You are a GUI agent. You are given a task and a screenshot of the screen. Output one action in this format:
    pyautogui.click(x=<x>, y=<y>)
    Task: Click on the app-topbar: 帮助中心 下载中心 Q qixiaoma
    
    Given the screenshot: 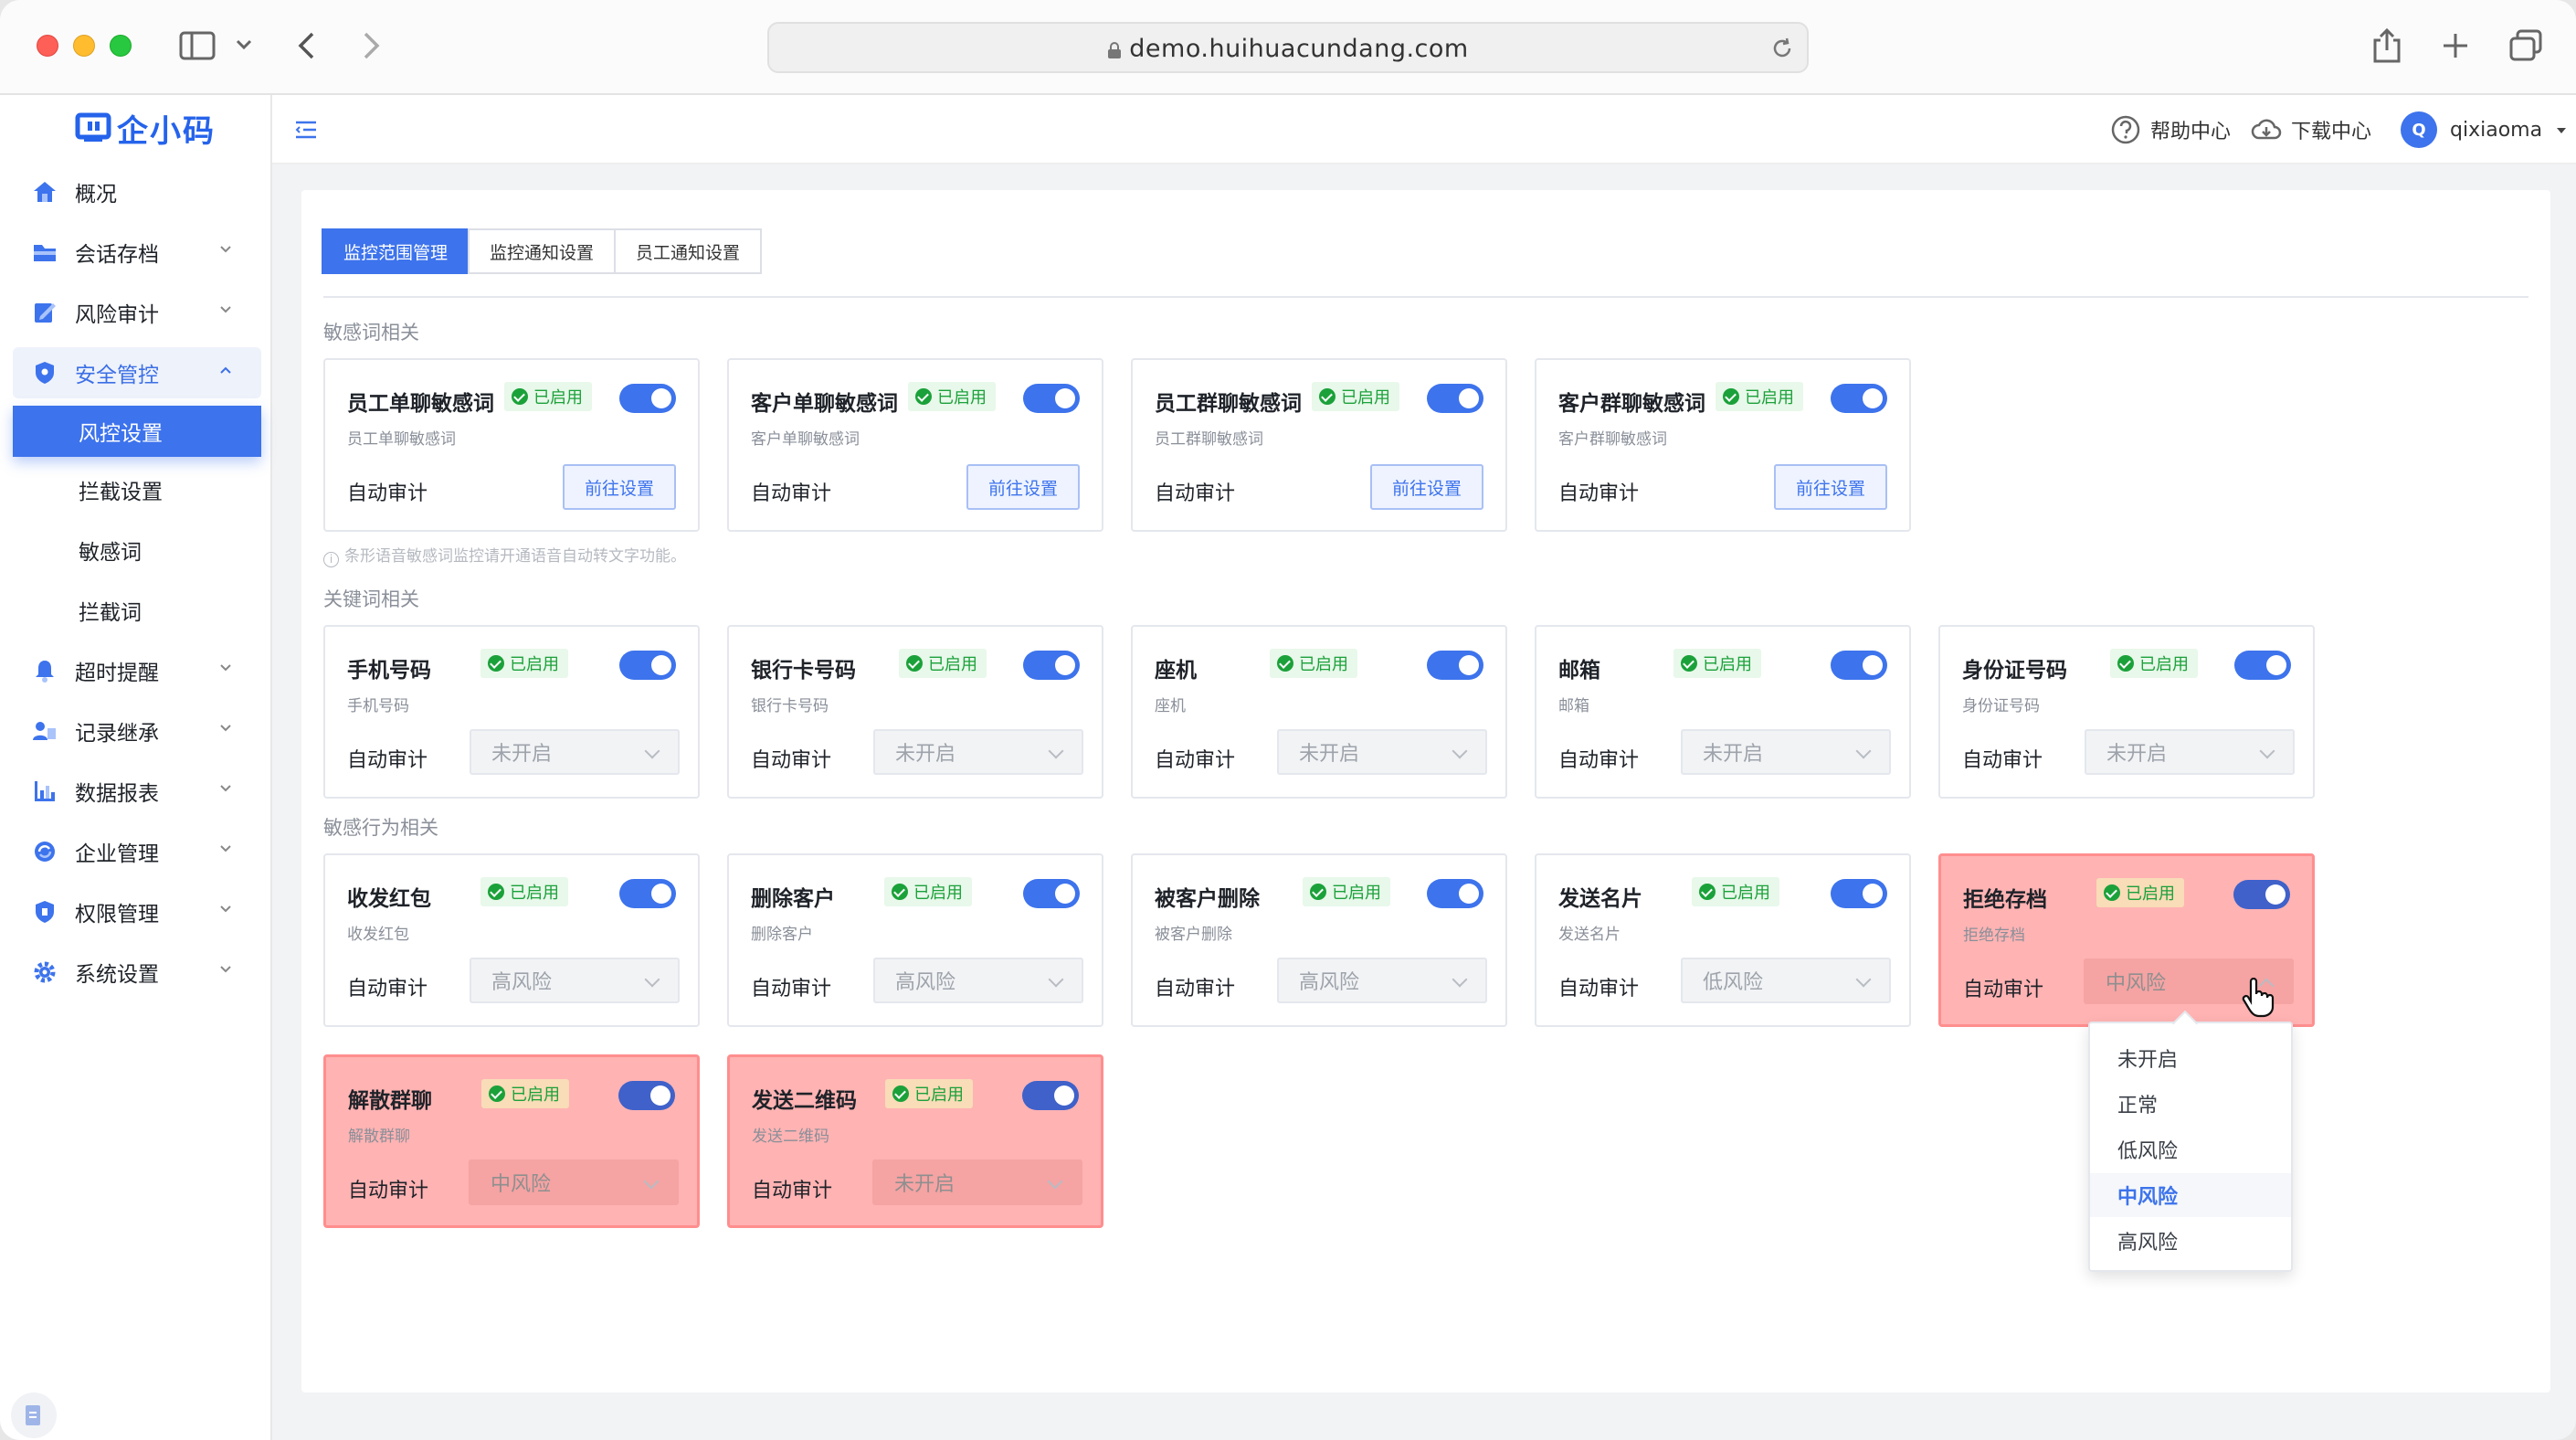 What is the action you would take?
    pyautogui.click(x=1424, y=130)
    